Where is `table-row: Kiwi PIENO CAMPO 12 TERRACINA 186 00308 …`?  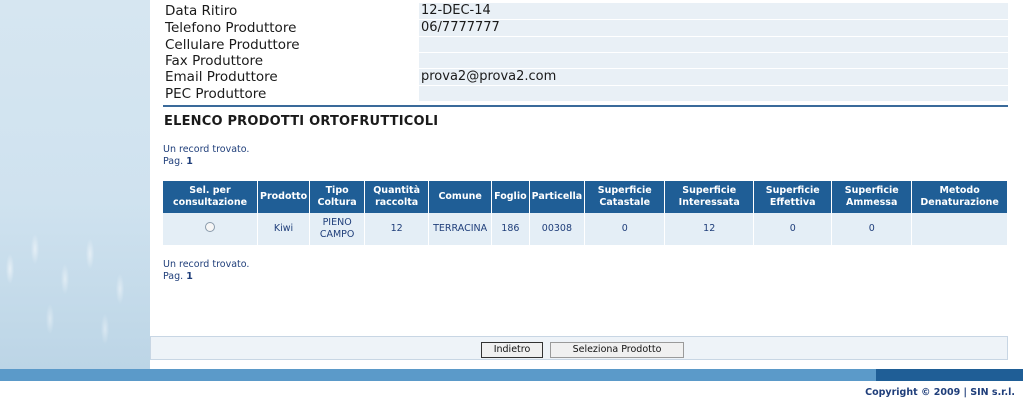
table-row: Kiwi PIENO CAMPO 12 TERRACINA 186 00308 … is located at coordinates (585, 229).